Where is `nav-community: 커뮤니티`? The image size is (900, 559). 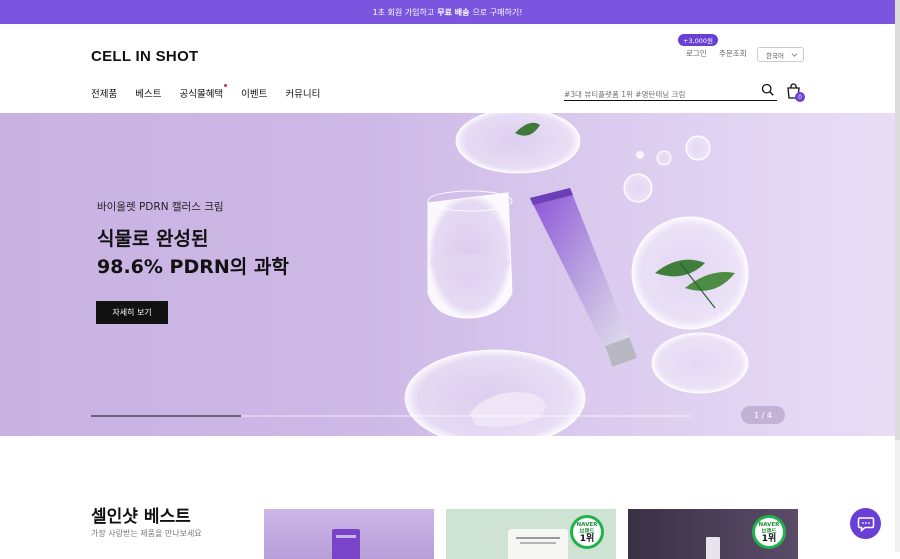 nav-community: 커뮤니티 is located at coordinates (302, 93).